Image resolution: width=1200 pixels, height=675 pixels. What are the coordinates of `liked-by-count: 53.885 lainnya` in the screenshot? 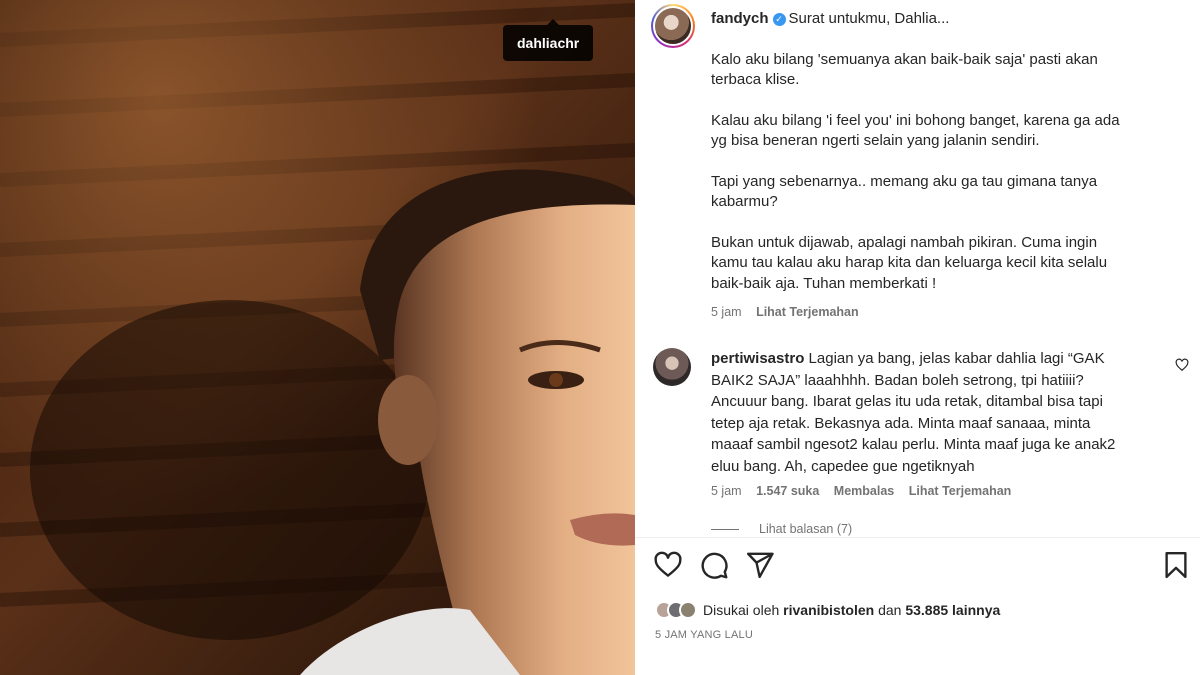 It's located at (952, 610).